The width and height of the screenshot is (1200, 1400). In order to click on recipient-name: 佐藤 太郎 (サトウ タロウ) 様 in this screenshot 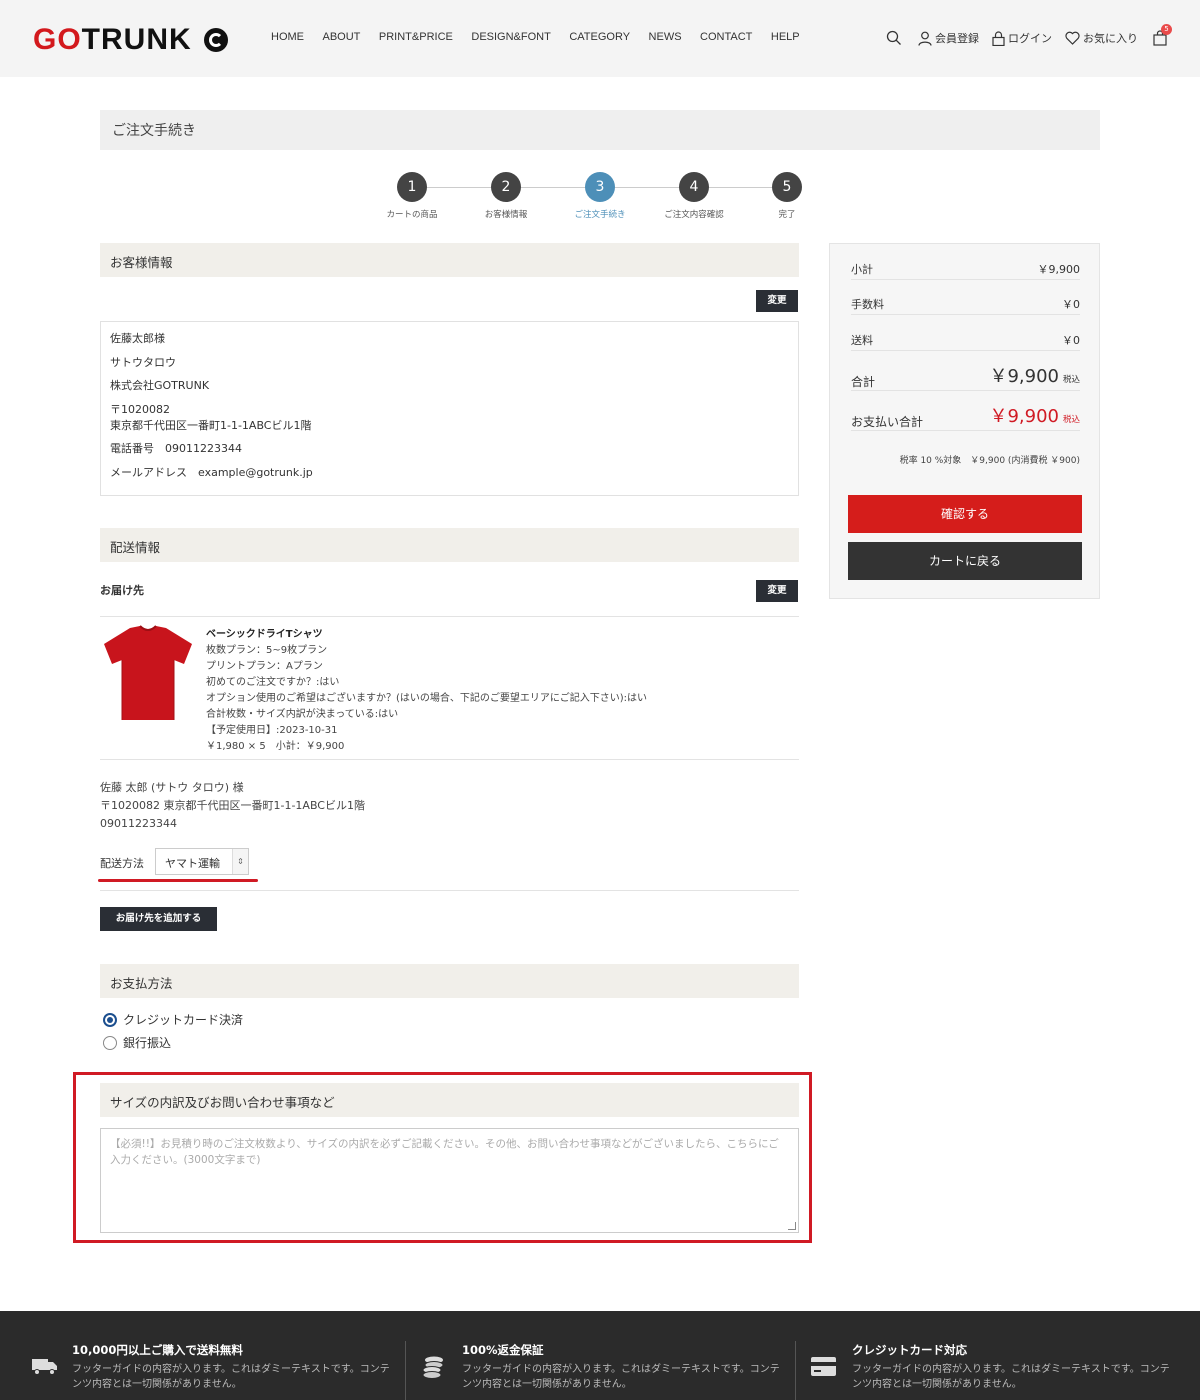, I will do `click(172, 787)`.